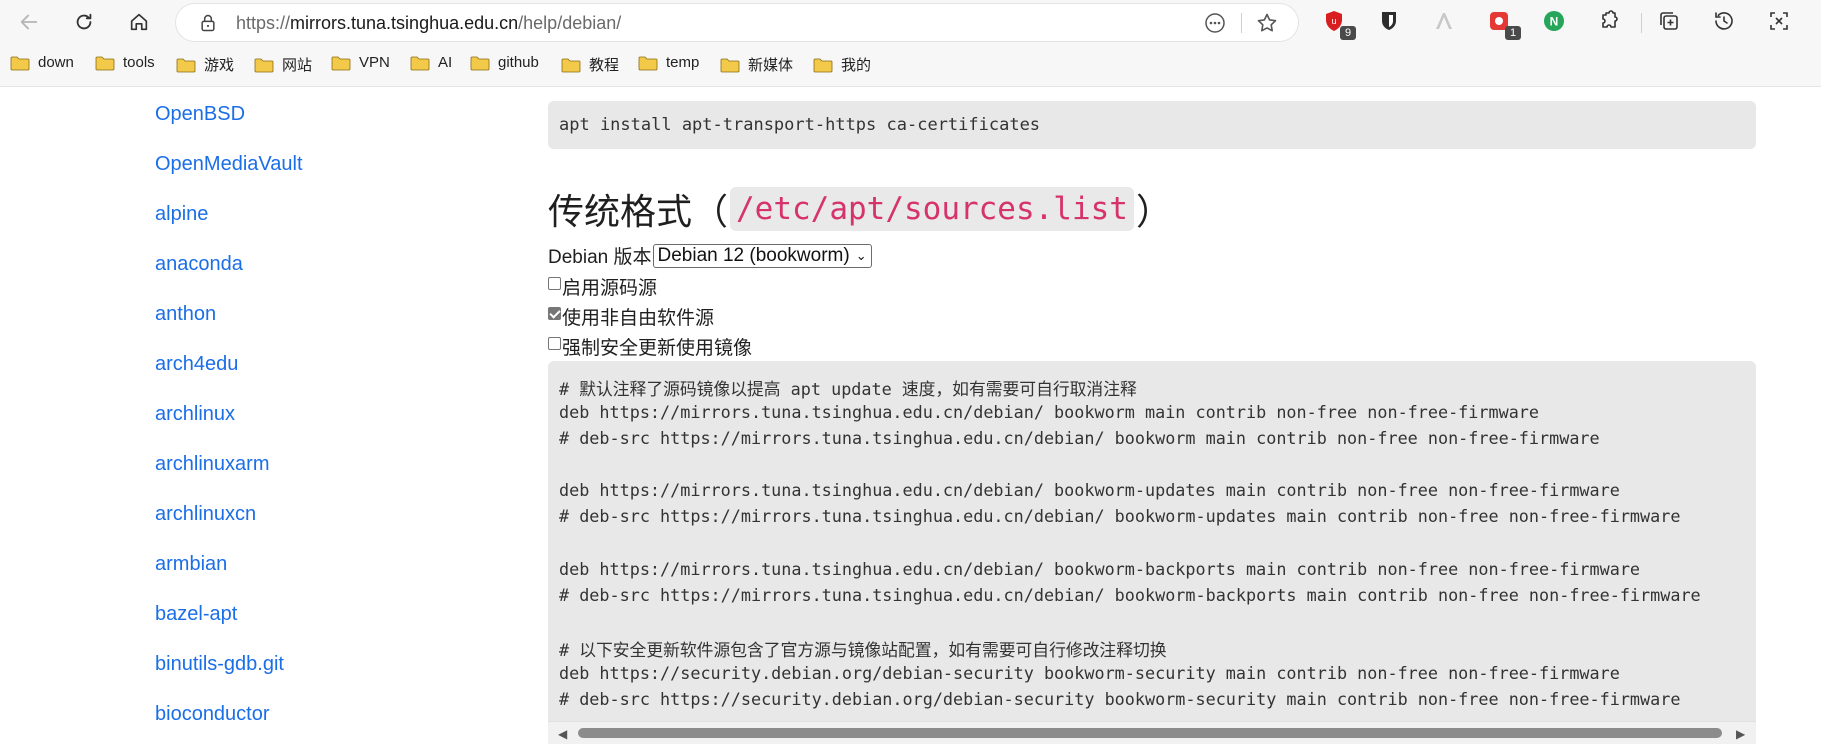  What do you see at coordinates (185, 314) in the screenshot?
I see `sidebar-item-anthon: anthon` at bounding box center [185, 314].